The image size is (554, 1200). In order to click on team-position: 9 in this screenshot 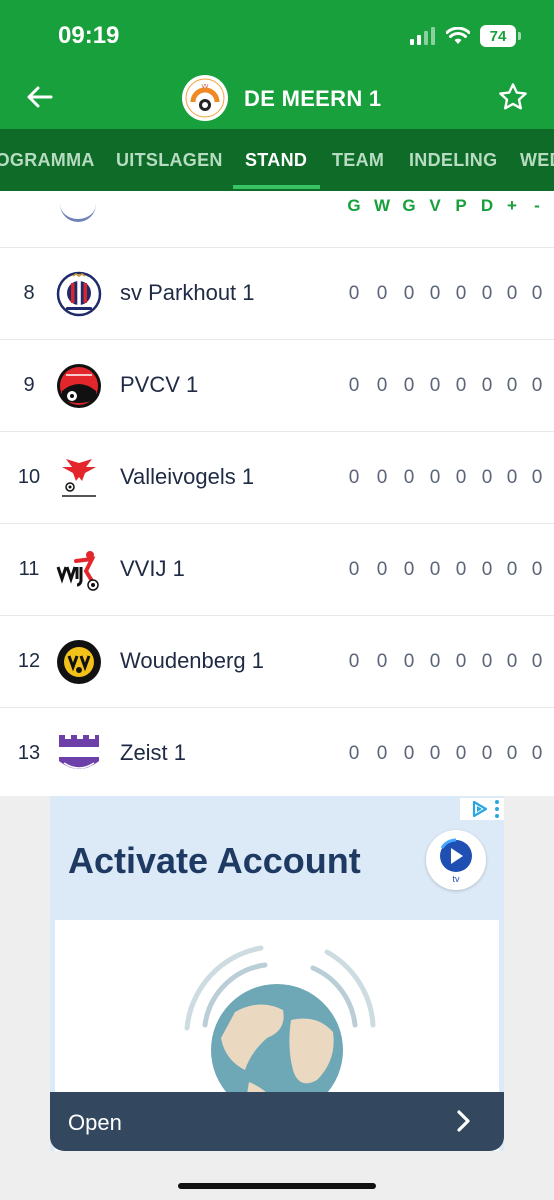, I will do `click(29, 385)`.